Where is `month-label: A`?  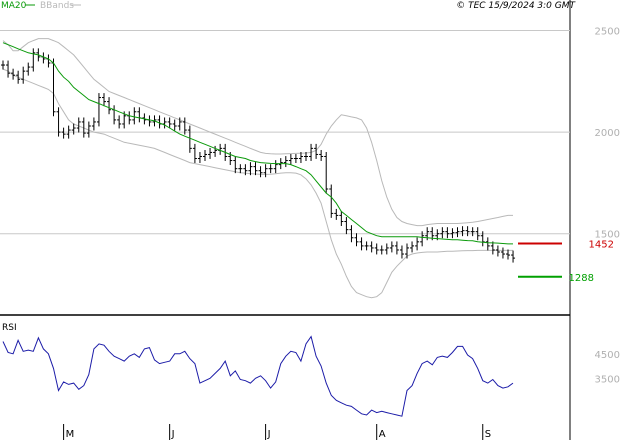 month-label: A is located at coordinates (382, 434).